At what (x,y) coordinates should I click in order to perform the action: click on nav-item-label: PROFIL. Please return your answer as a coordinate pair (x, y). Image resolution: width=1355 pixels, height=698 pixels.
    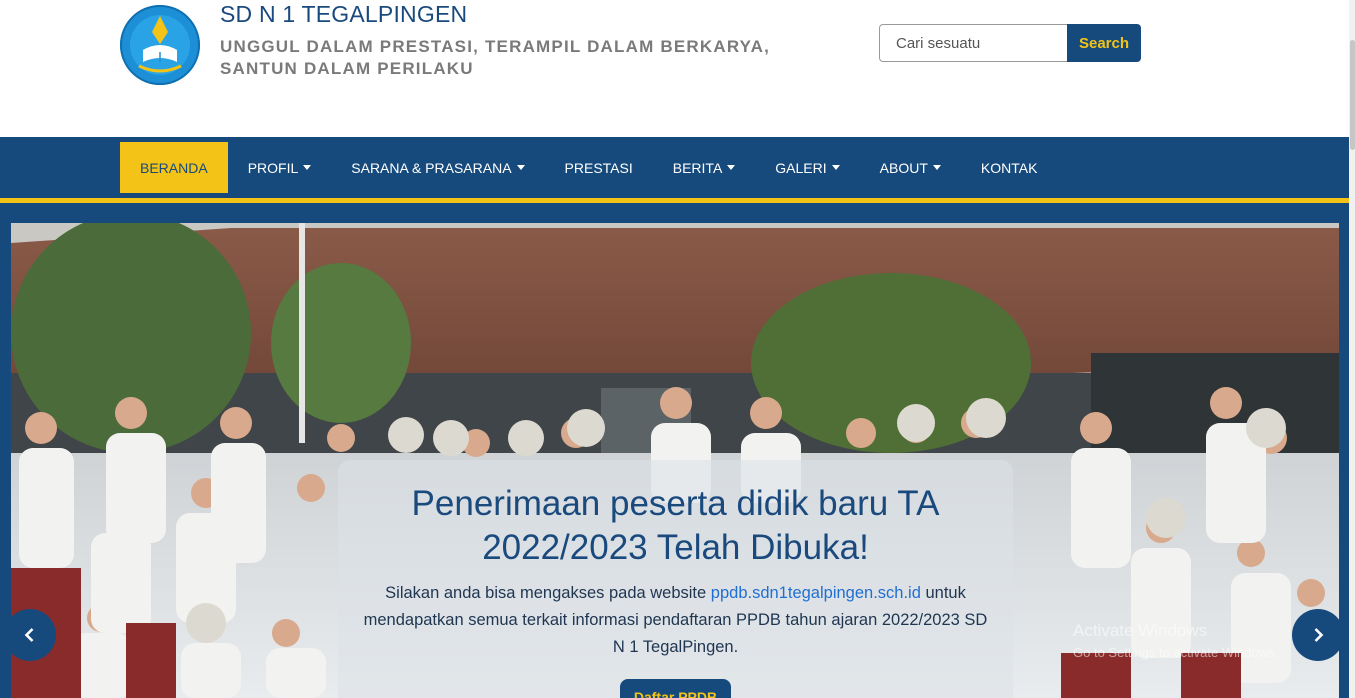
    Looking at the image, I should click on (273, 167).